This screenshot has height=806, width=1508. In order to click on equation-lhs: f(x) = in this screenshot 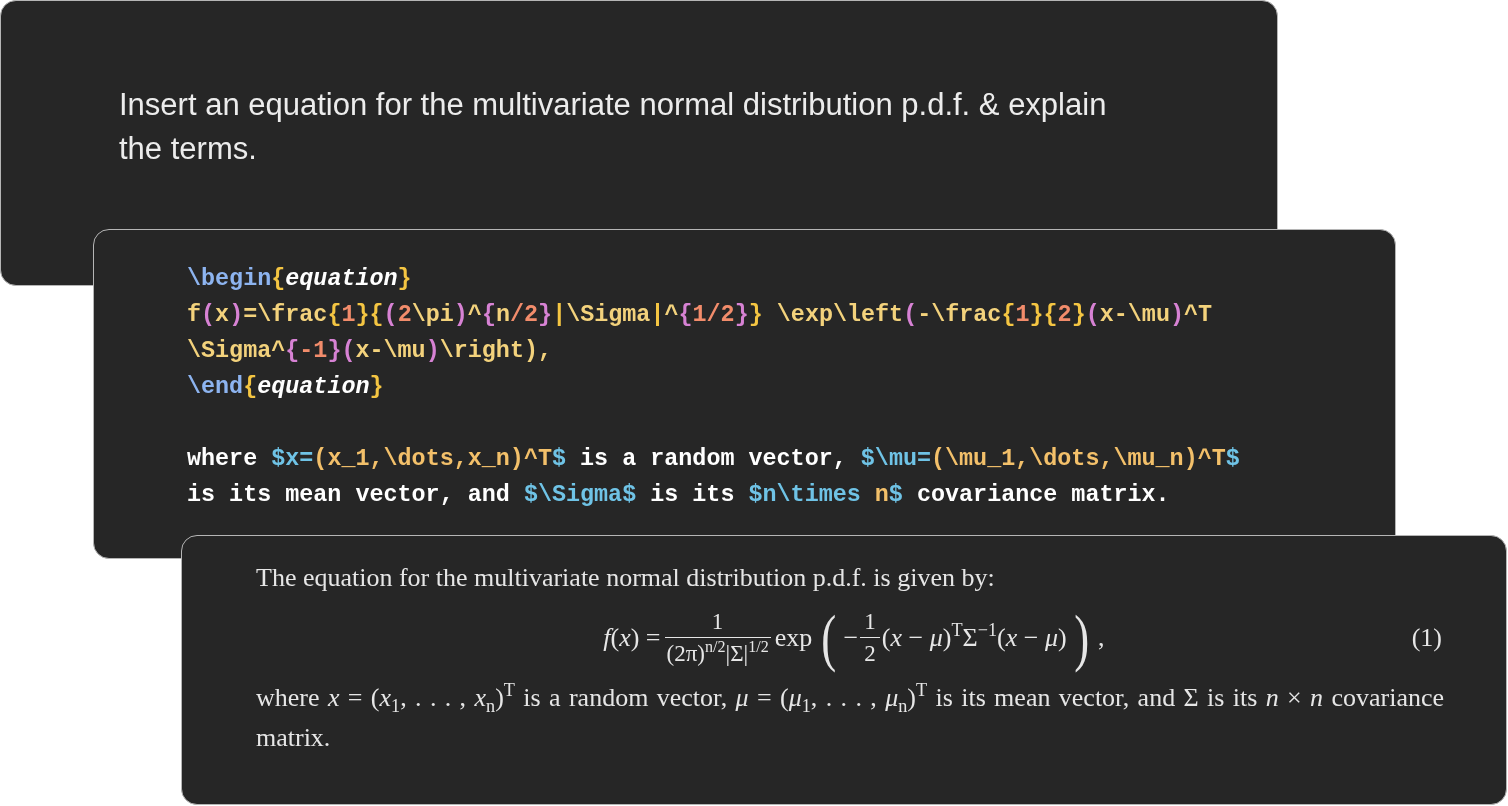, I will do `click(632, 638)`.